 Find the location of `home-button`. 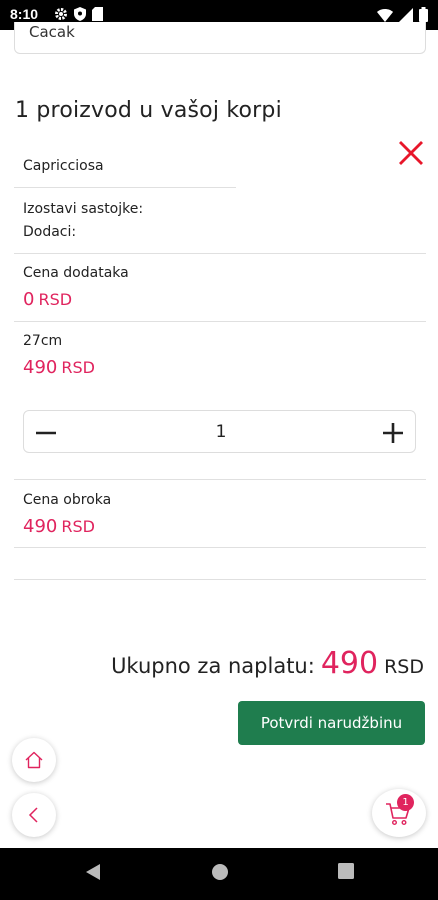

home-button is located at coordinates (34, 760).